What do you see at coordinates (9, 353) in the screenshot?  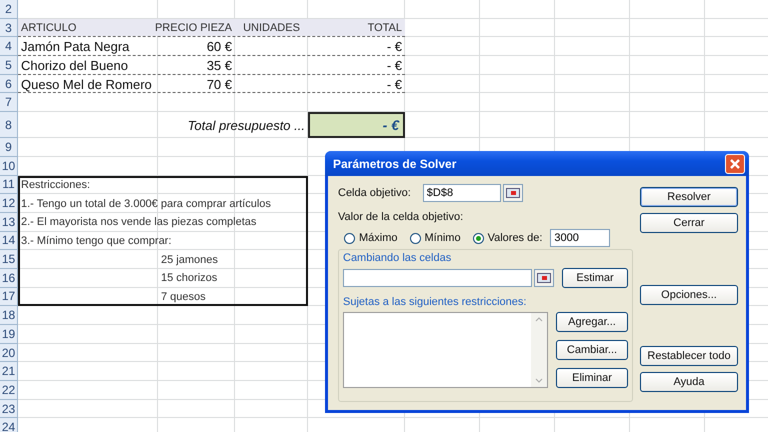 I see `row-number: 20` at bounding box center [9, 353].